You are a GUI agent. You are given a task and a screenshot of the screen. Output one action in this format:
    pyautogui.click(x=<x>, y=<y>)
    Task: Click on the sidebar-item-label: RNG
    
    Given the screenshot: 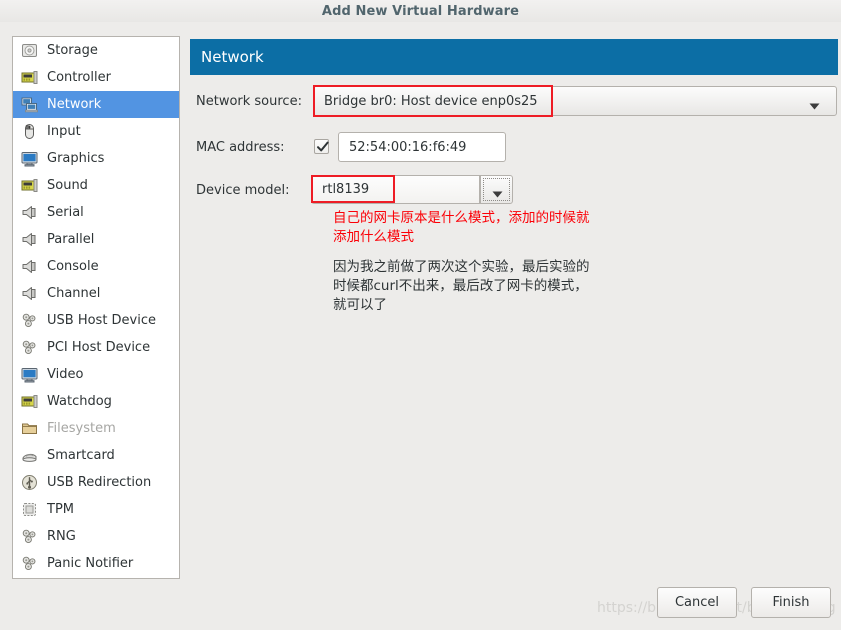 What is the action you would take?
    pyautogui.click(x=61, y=536)
    